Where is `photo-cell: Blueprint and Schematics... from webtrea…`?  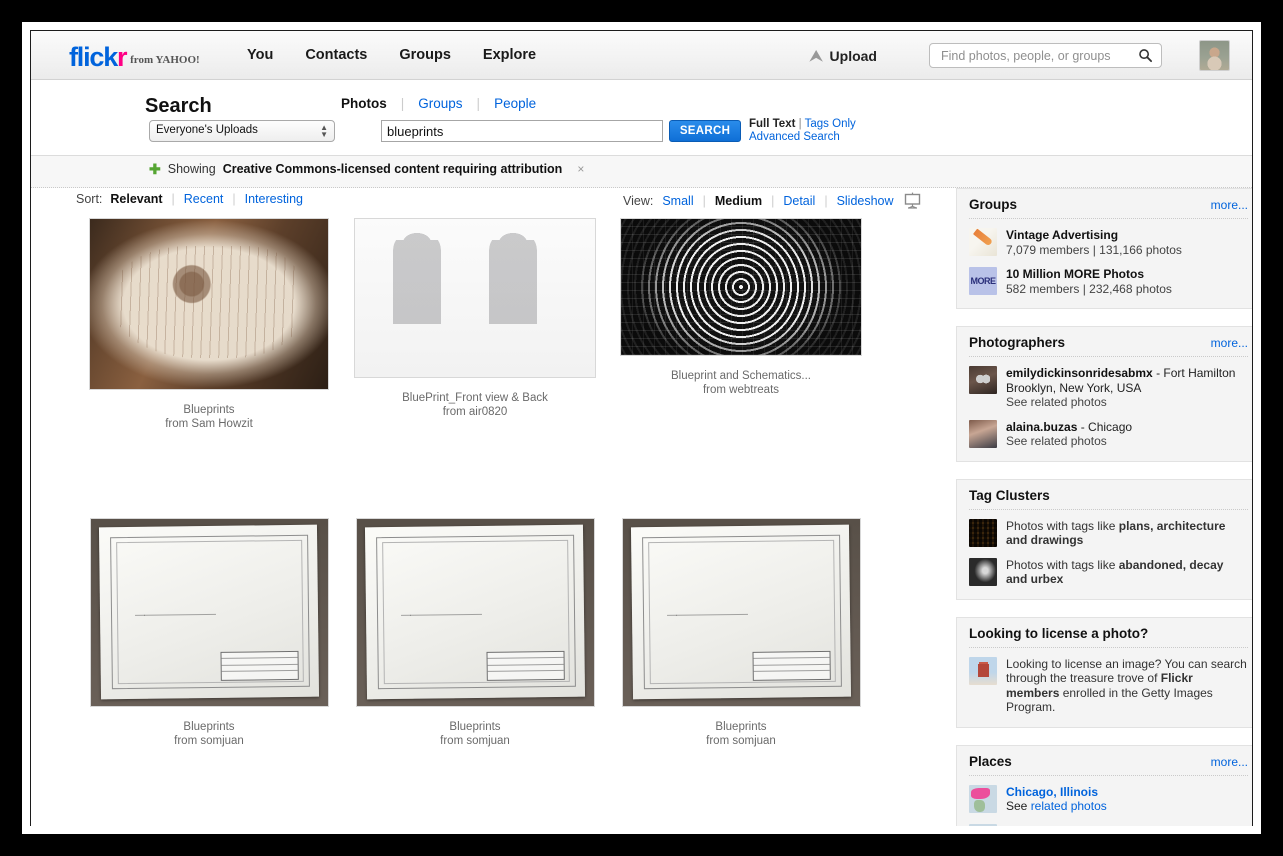
photo-cell: Blueprint and Schematics... from webtrea… is located at coordinates (741, 307).